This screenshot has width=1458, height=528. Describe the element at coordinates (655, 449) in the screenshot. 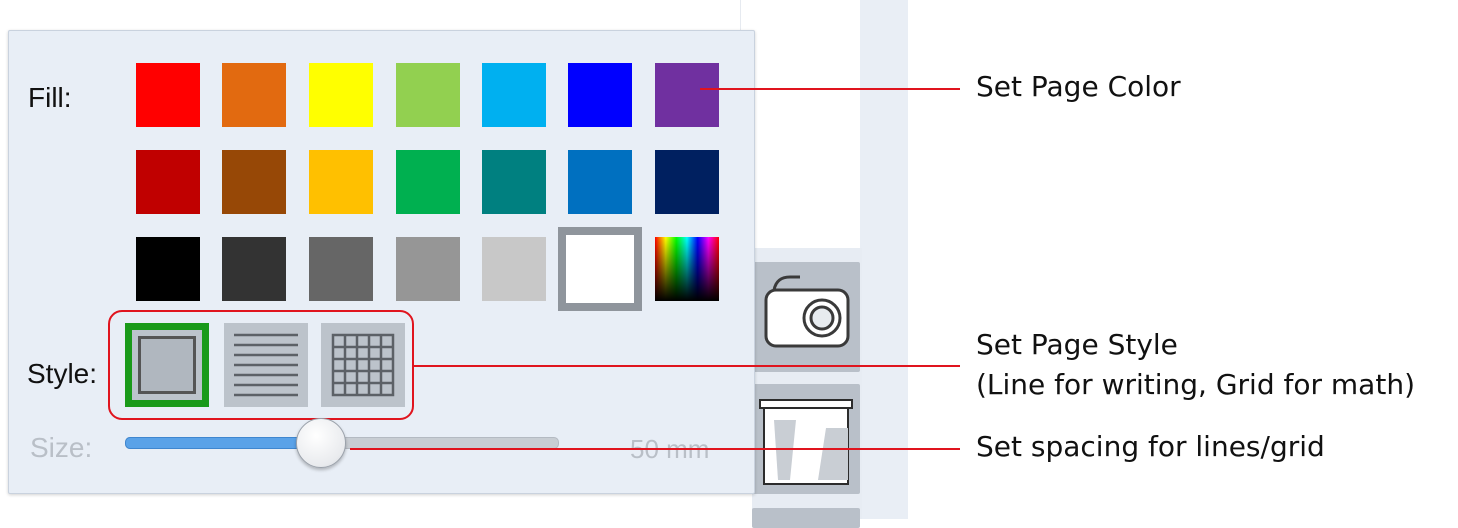

I see `size-callout-line` at that location.